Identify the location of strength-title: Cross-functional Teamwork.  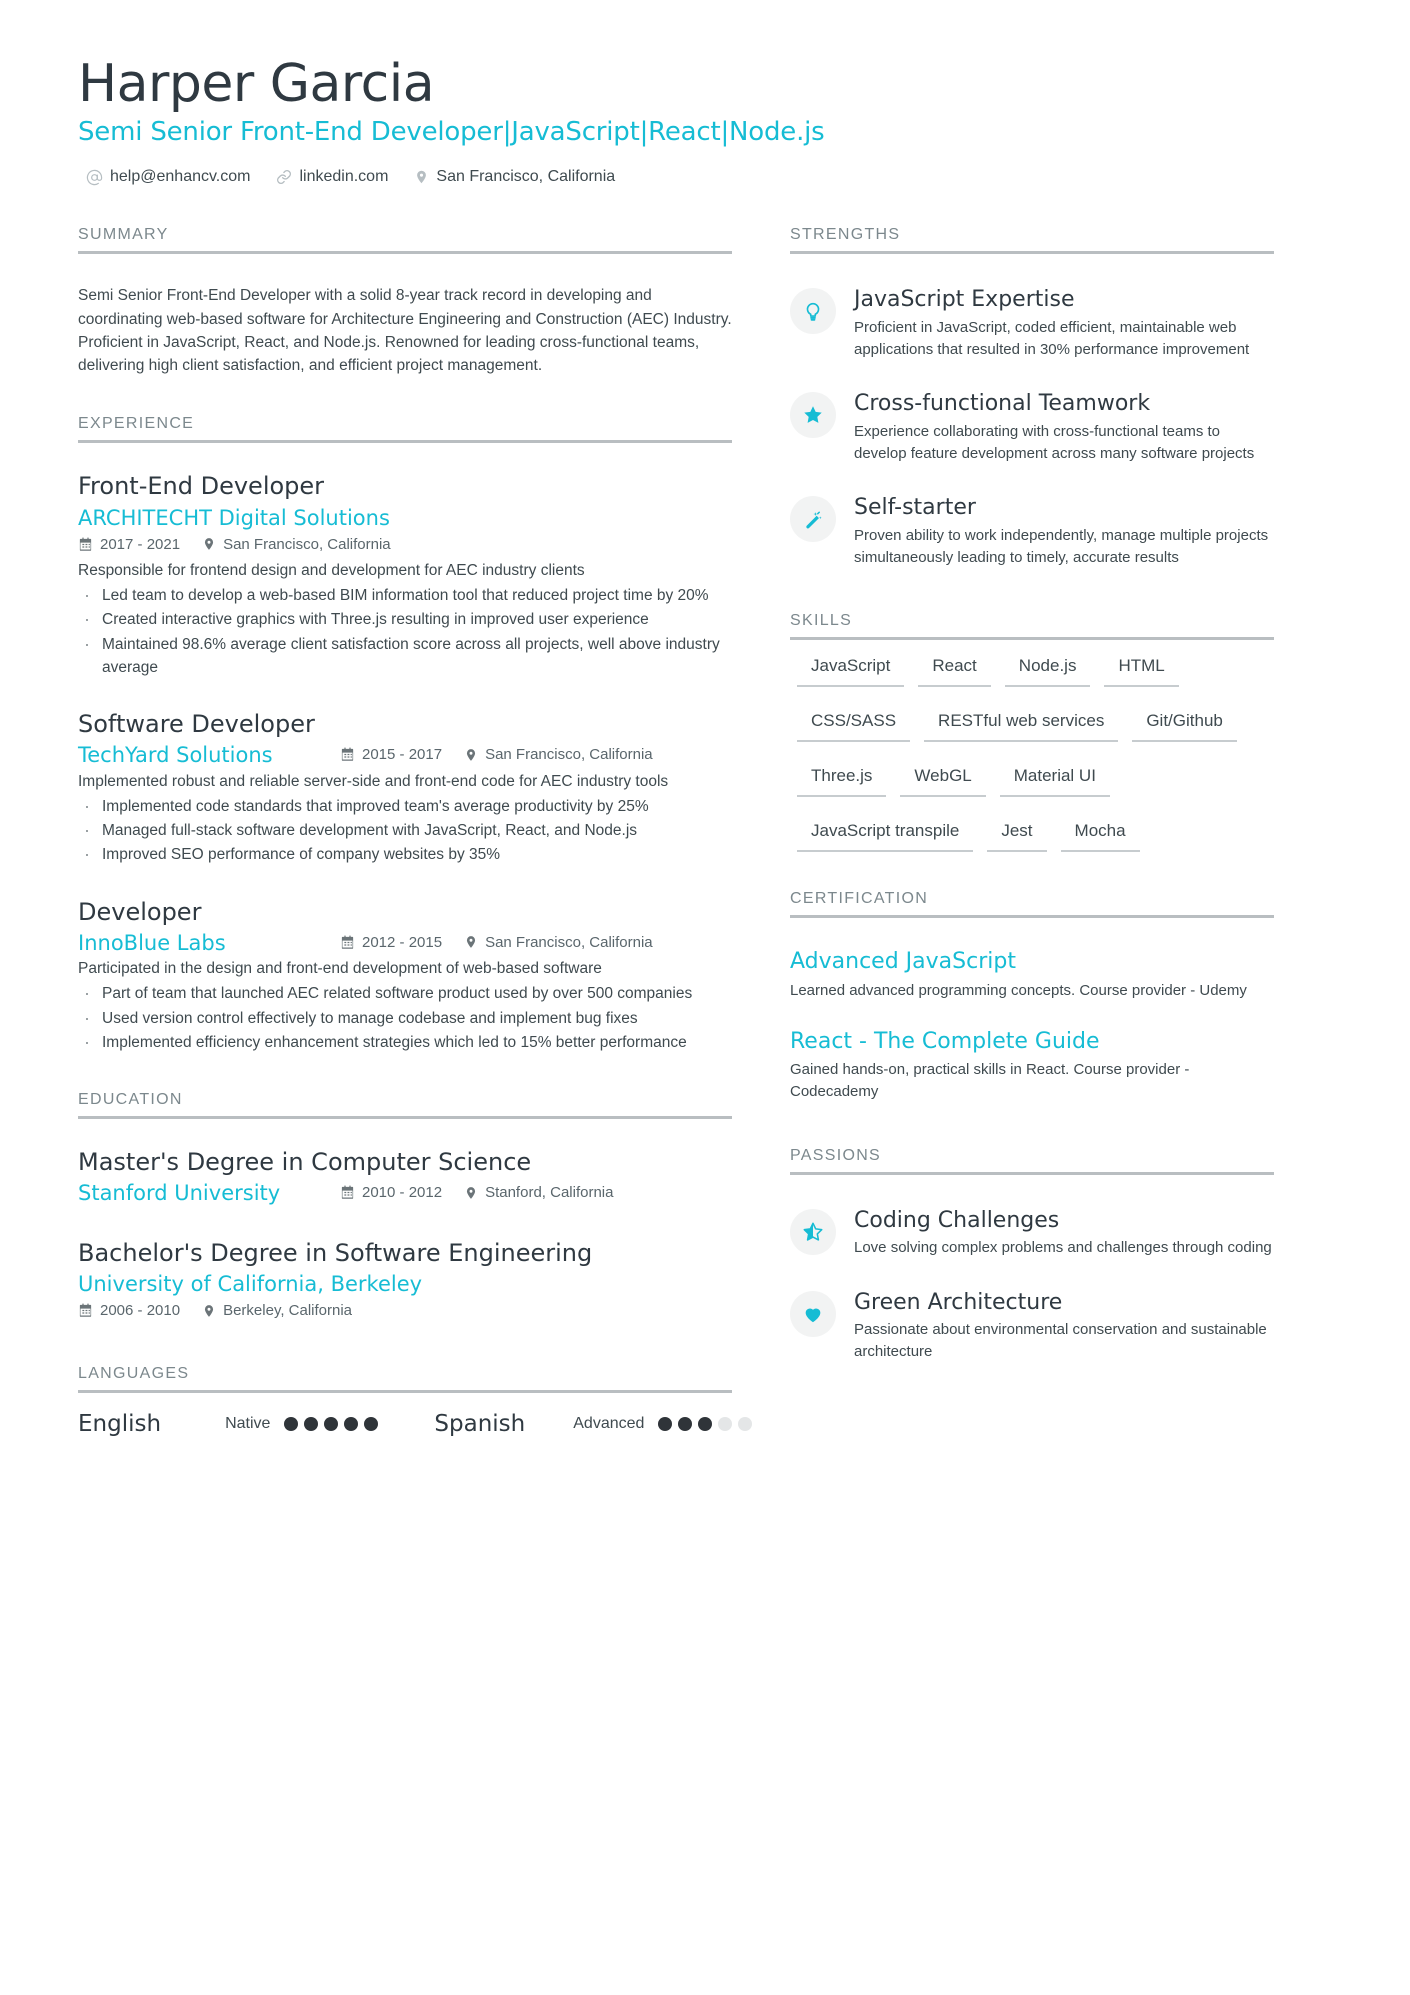
(1002, 404).